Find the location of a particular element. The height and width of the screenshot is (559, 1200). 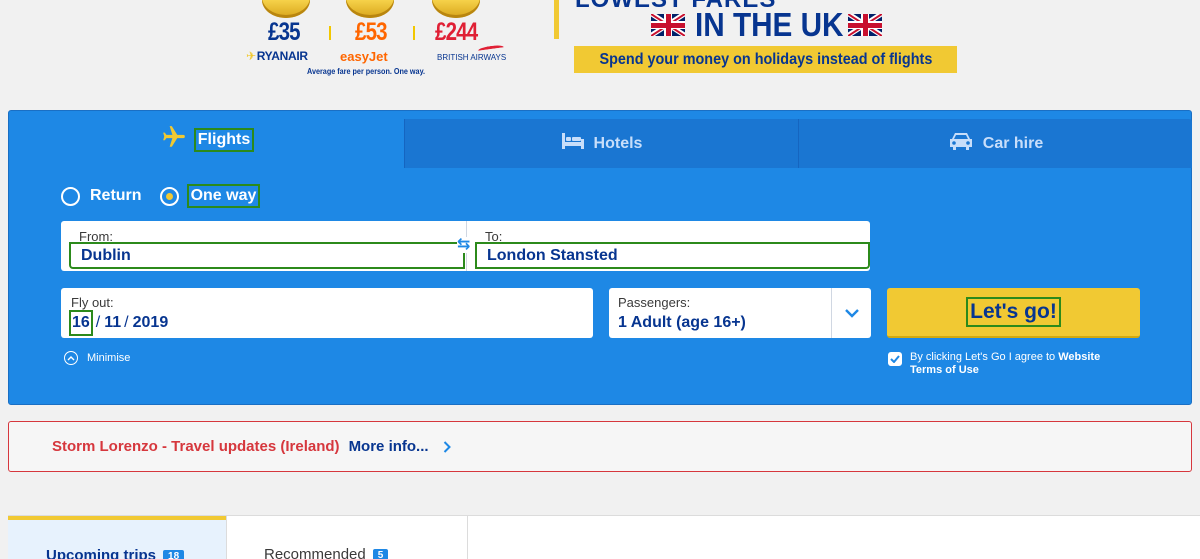

radio-return-circle is located at coordinates (70, 196).